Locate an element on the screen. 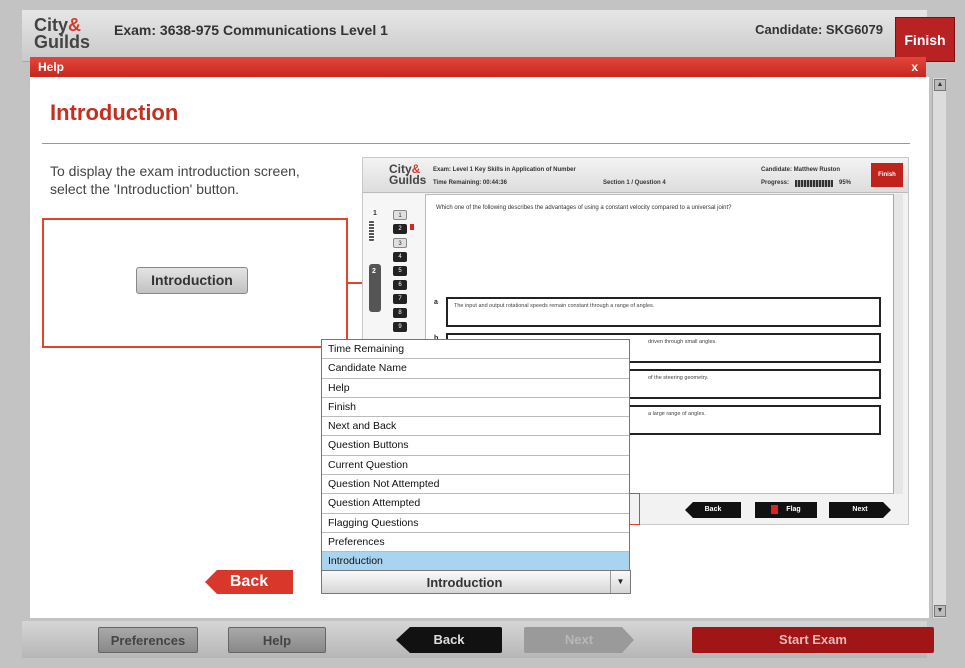 The image size is (965, 668). sample-candidate: Candidate: Matthew Ruston is located at coordinates (800, 170).